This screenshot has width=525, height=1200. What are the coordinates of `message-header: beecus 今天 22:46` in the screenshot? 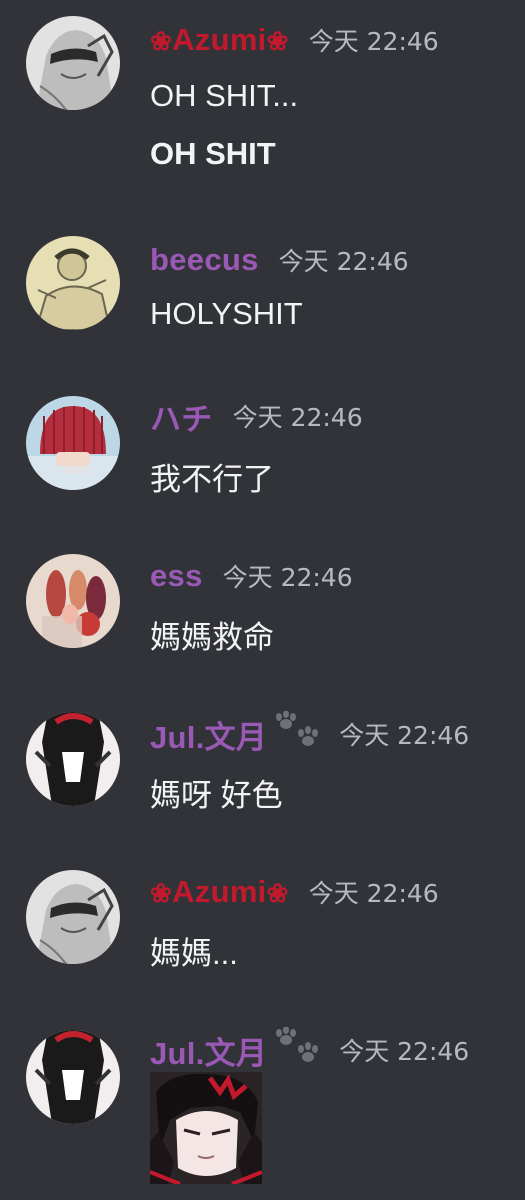 It's located at (279, 260).